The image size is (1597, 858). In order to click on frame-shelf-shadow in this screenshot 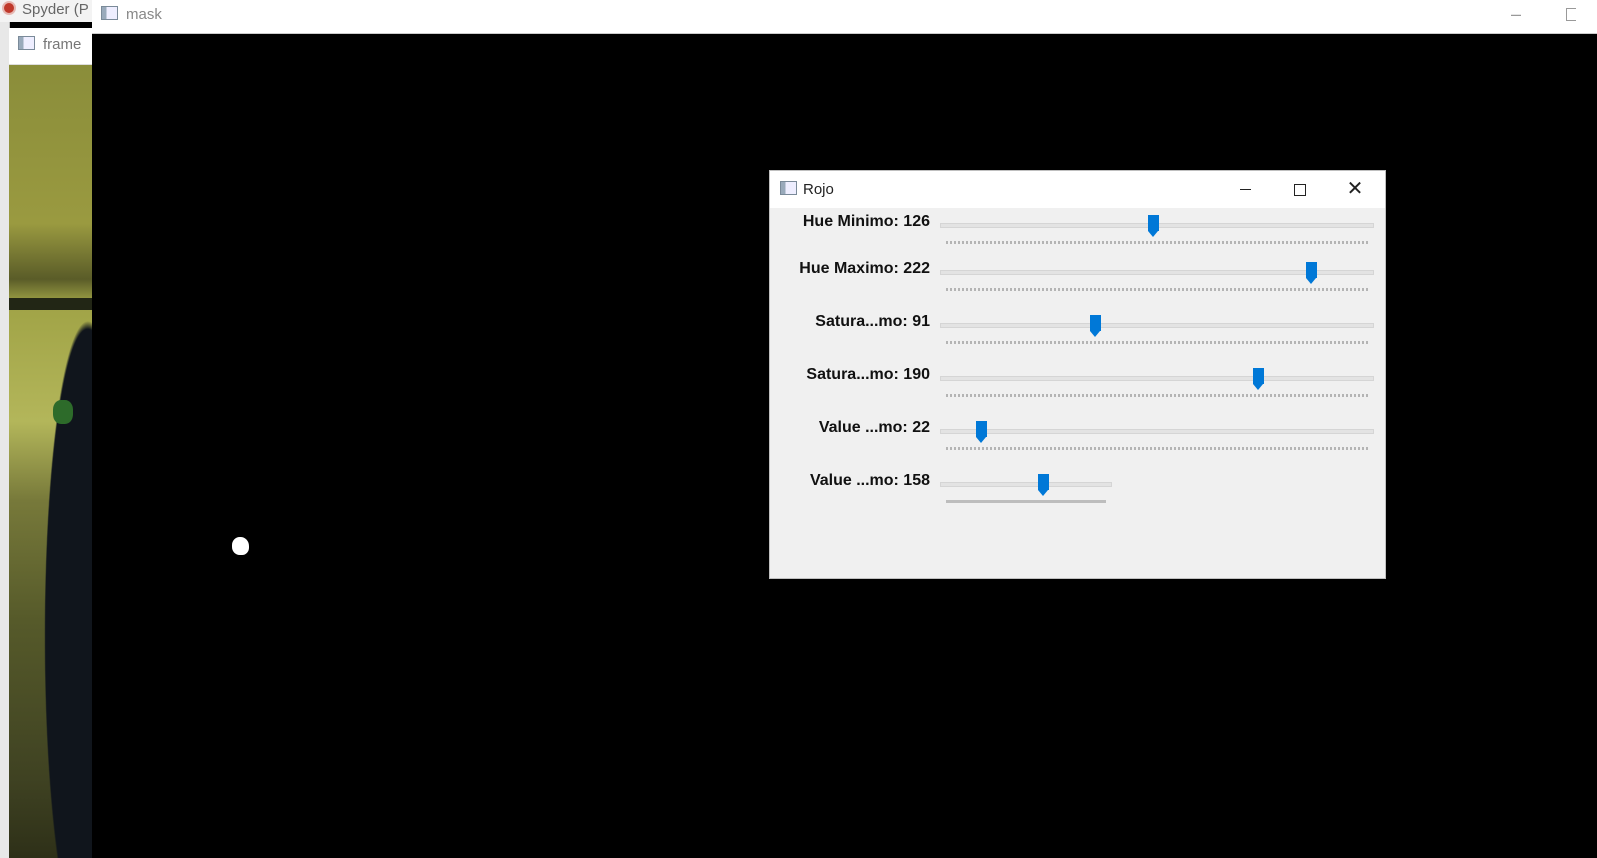, I will do `click(50, 304)`.